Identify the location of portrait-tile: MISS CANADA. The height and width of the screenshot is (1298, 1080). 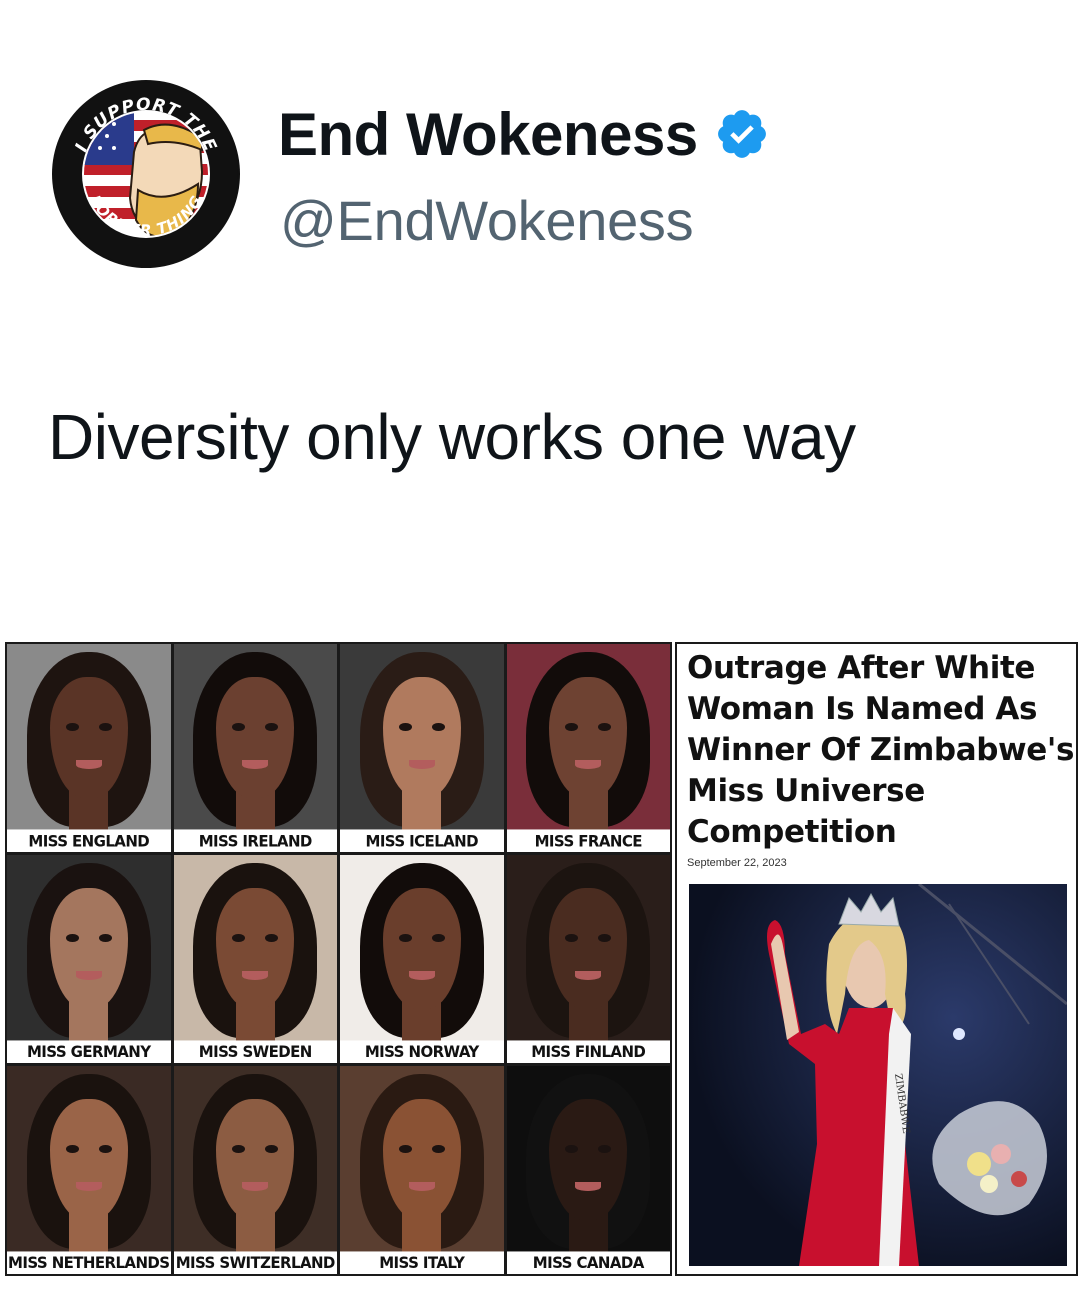
(588, 1170).